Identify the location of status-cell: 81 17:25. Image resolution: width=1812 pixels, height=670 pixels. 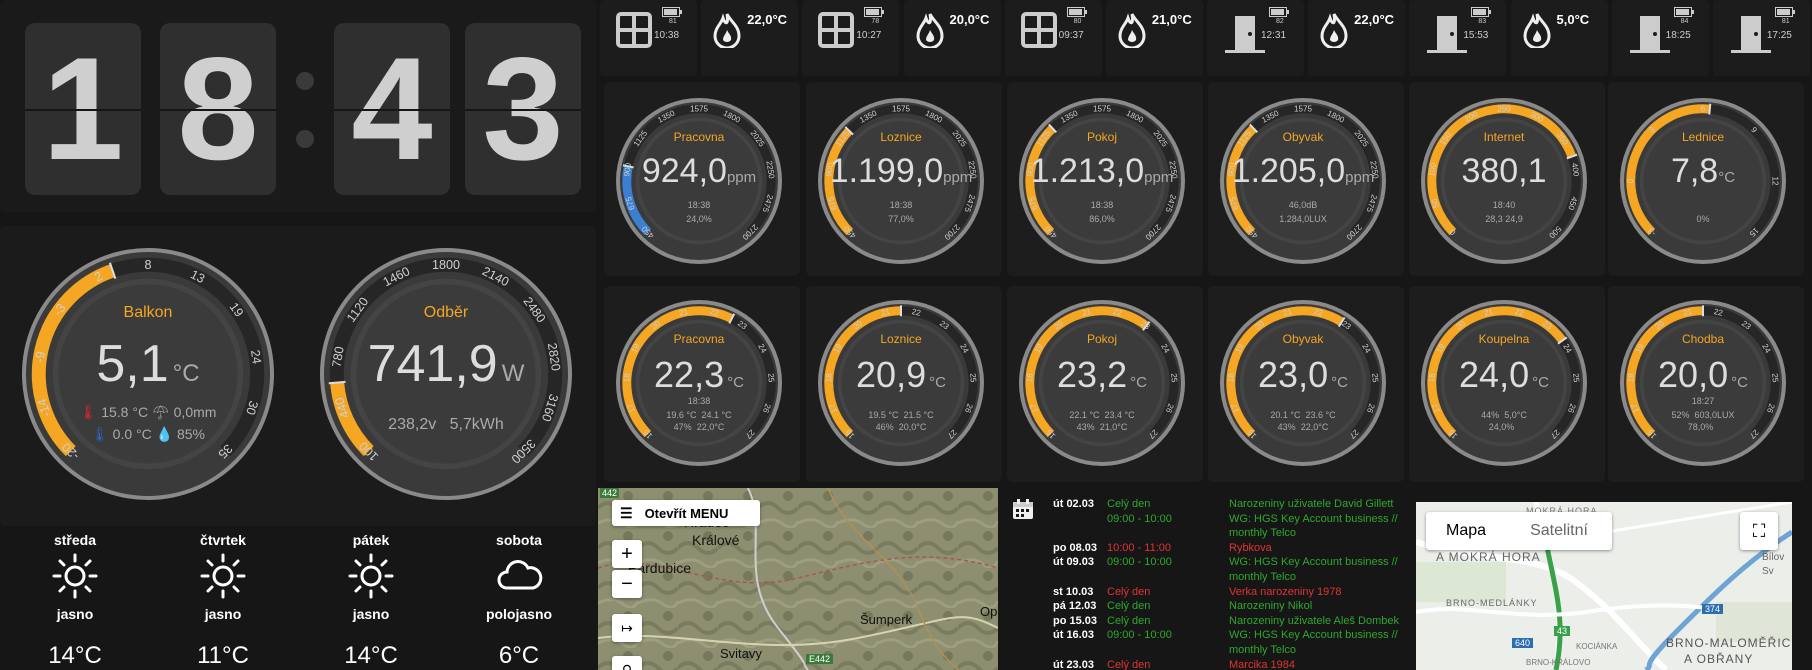
(1761, 38).